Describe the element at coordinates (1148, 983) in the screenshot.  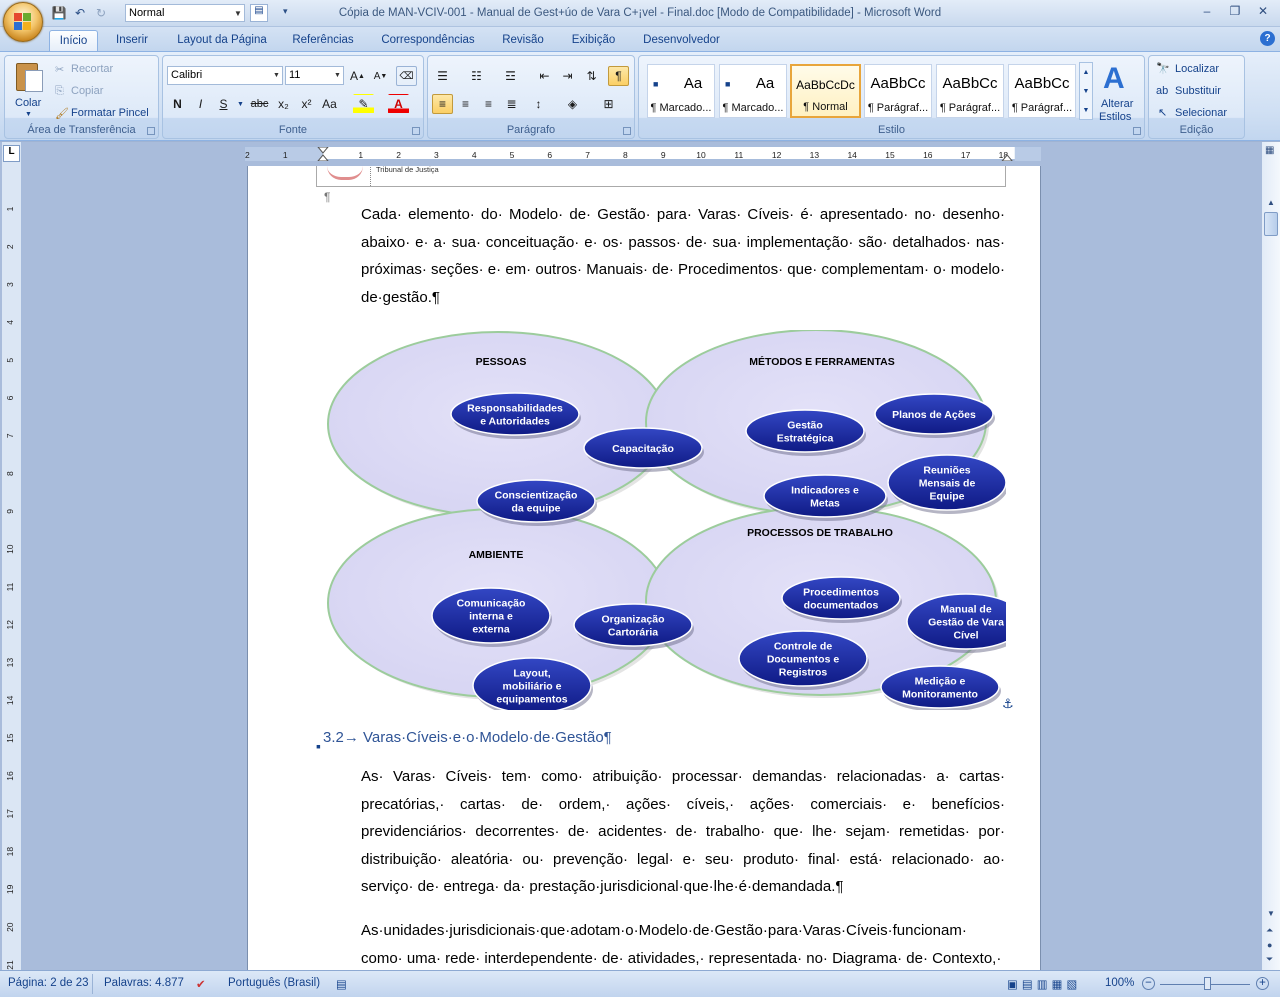
I see `zoom-out-icon: −` at that location.